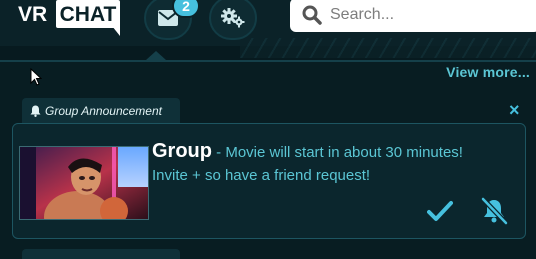 The image size is (536, 259). Describe the element at coordinates (430, 15) in the screenshot. I see `search-input` at that location.